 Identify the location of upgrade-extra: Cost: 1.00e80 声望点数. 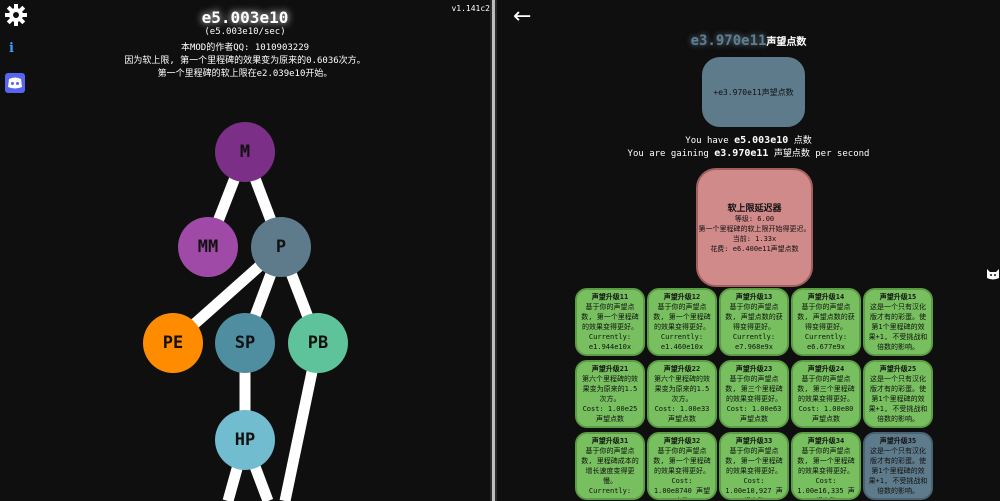
(826, 414).